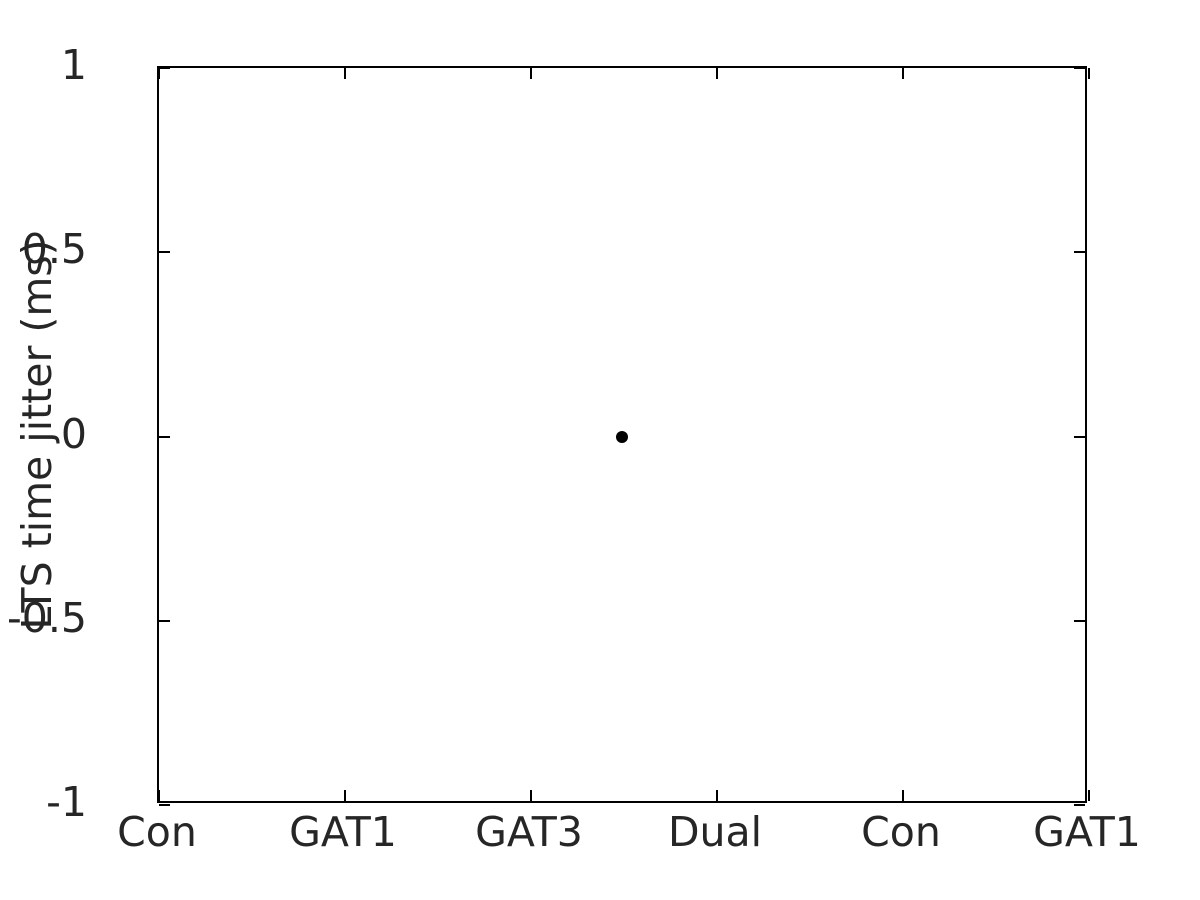  Describe the element at coordinates (901, 832) in the screenshot. I see `x-tick-label-4: Con` at that location.